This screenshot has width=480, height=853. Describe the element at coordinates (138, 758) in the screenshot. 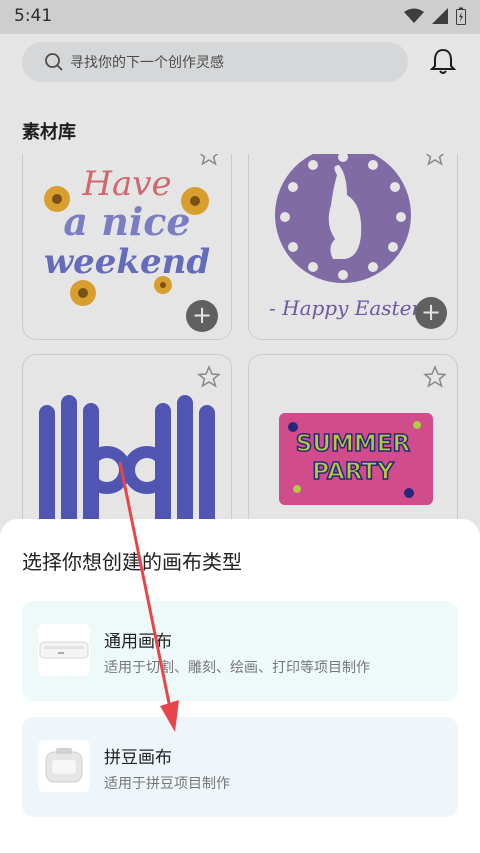

I see `option-name: 拼豆画布` at that location.